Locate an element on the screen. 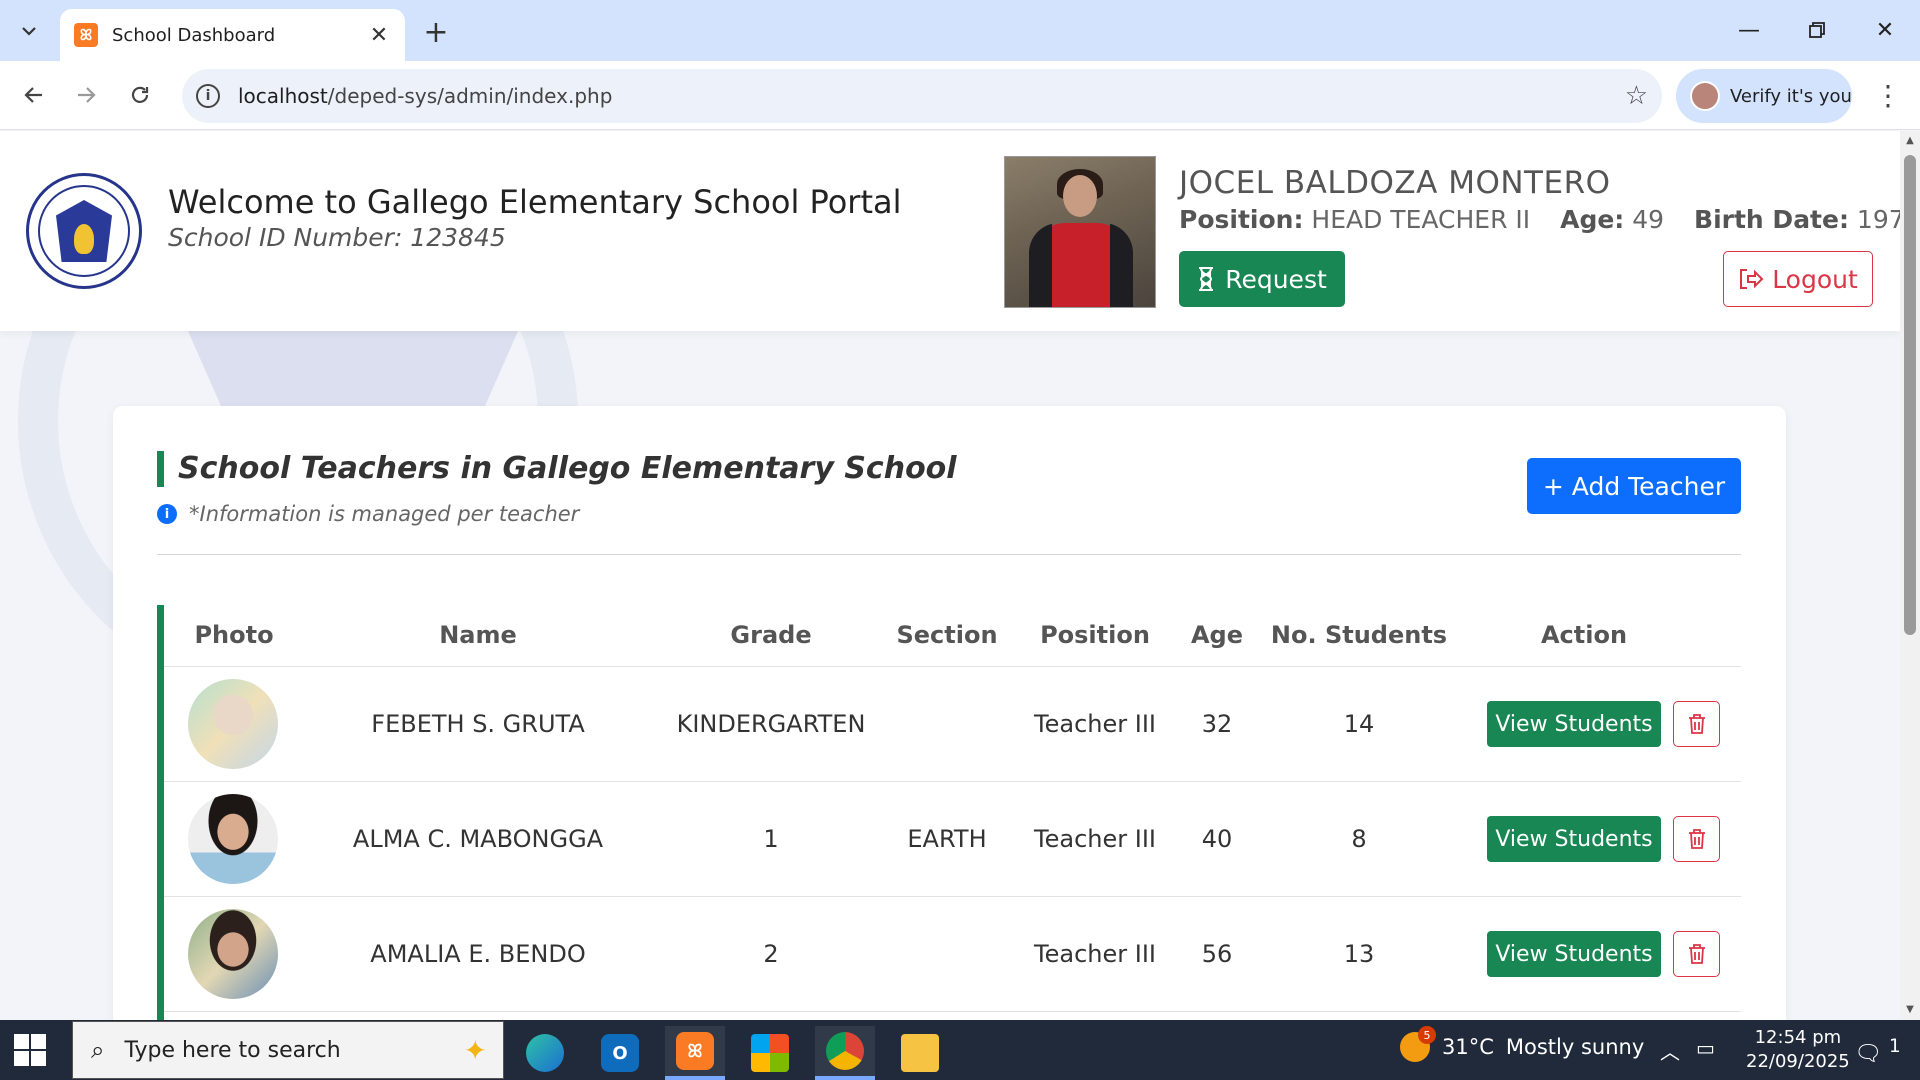 The image size is (1920, 1080). reload-button is located at coordinates (140, 95).